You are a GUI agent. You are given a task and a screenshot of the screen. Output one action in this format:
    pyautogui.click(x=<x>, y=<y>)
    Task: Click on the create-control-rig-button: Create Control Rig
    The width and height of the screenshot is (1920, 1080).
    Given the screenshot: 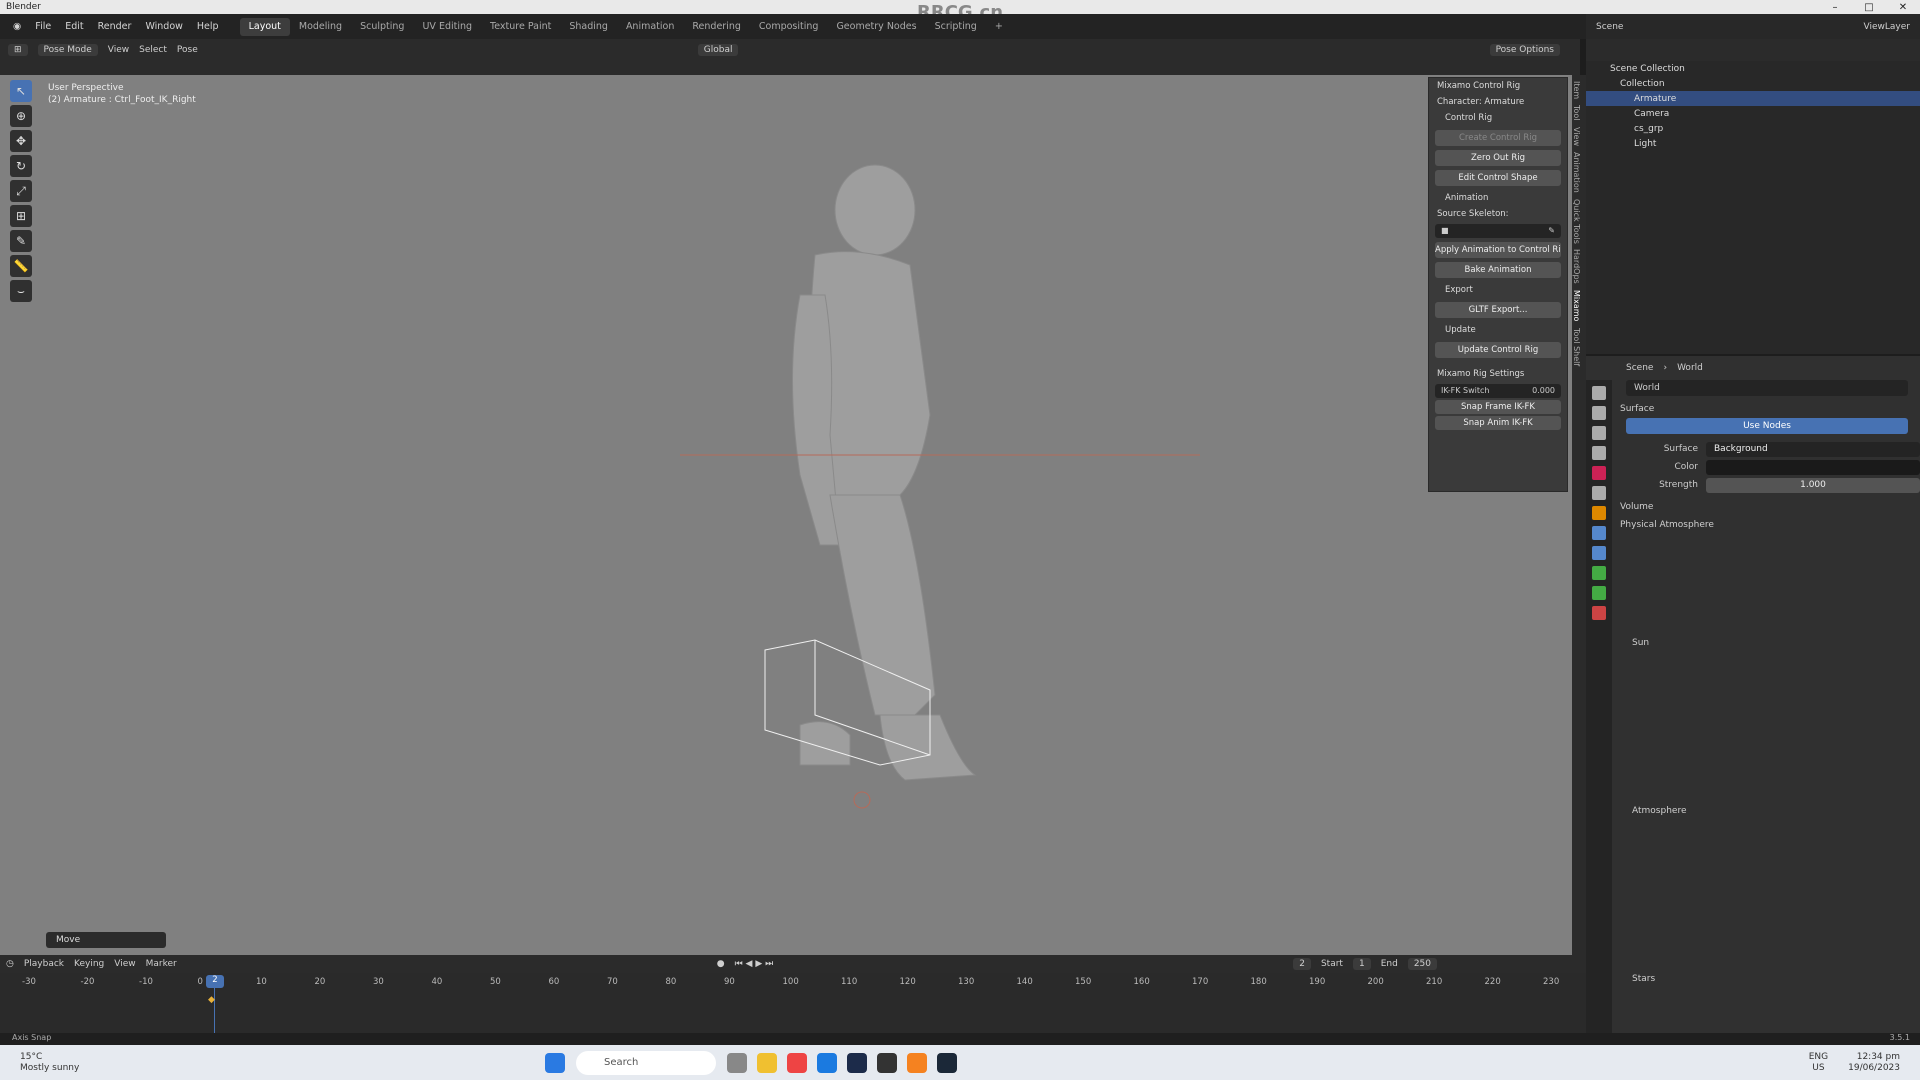 What is the action you would take?
    pyautogui.click(x=1498, y=138)
    